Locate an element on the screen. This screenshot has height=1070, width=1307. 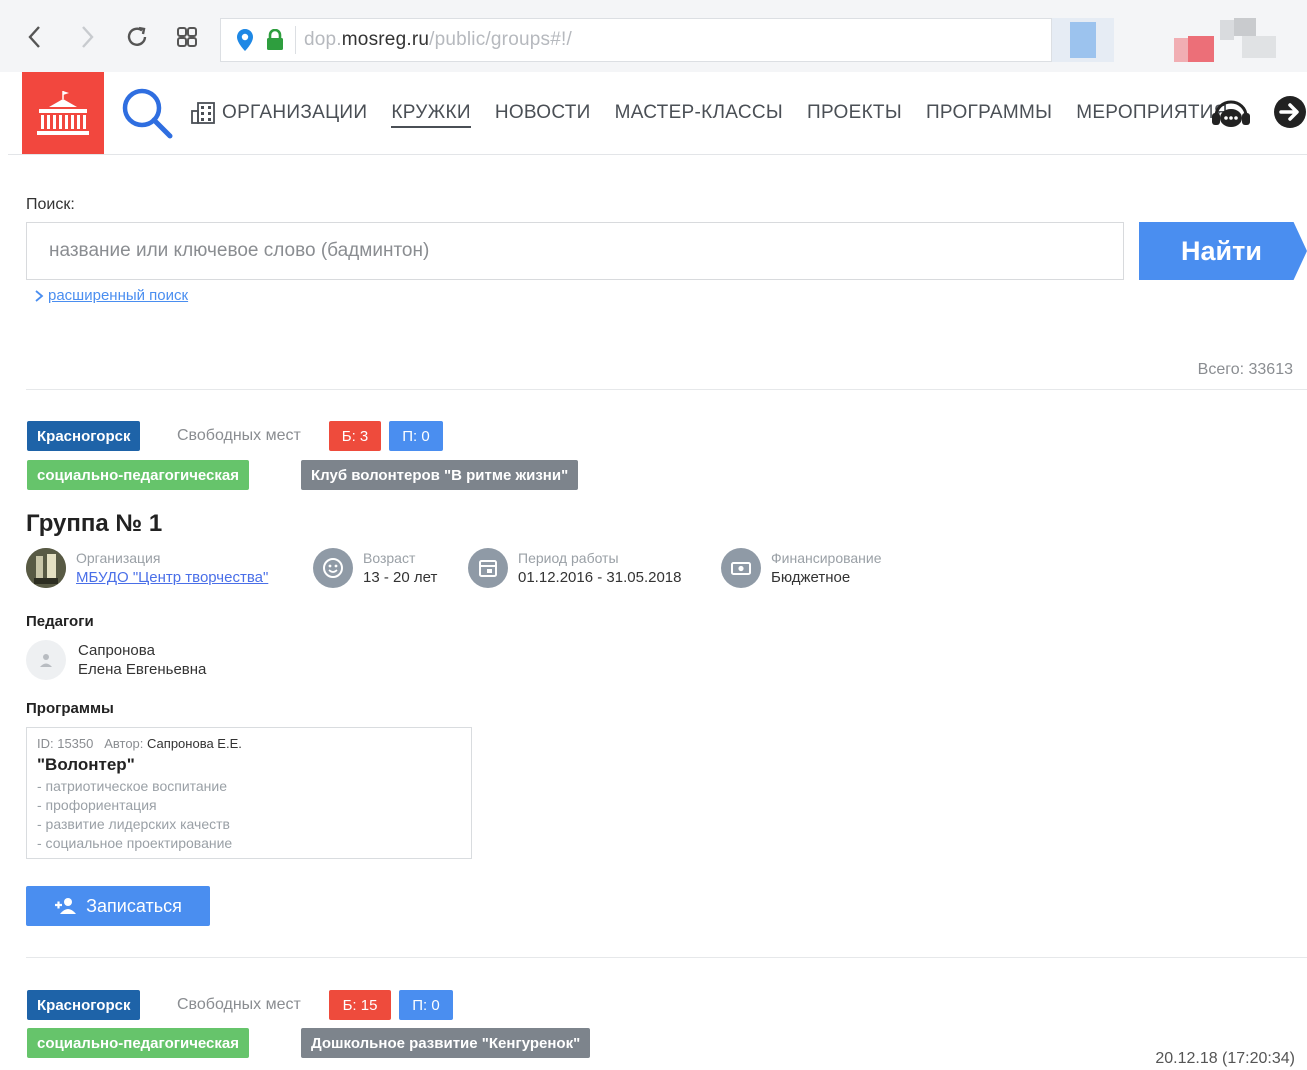
add-user-icon is located at coordinates (66, 906).